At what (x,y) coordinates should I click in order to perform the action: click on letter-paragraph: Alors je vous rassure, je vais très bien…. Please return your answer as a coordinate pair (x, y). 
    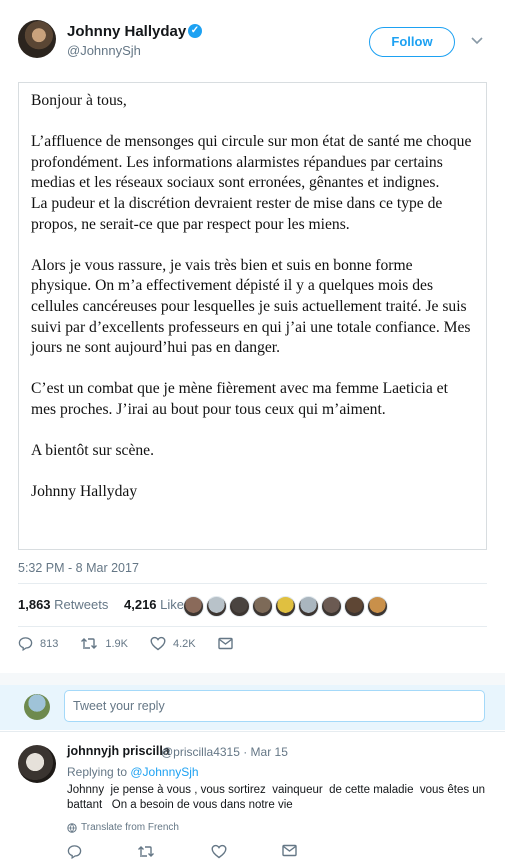
    Looking at the image, I should click on (251, 306).